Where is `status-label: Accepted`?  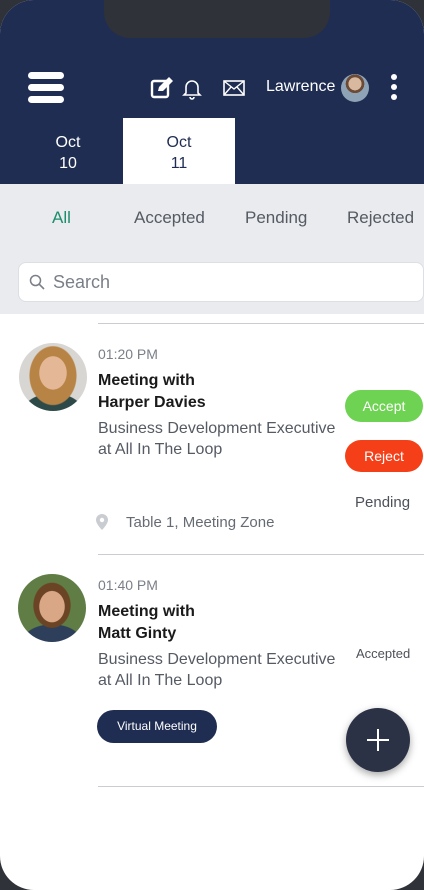
status-label: Accepted is located at coordinates (383, 653).